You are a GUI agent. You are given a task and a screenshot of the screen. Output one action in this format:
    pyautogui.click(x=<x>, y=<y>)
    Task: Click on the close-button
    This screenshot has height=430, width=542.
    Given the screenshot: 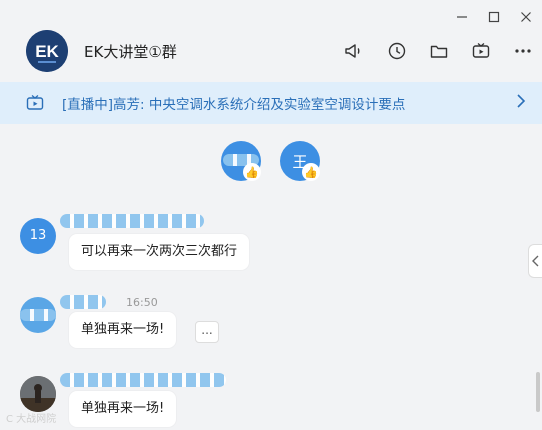 What is the action you would take?
    pyautogui.click(x=526, y=17)
    